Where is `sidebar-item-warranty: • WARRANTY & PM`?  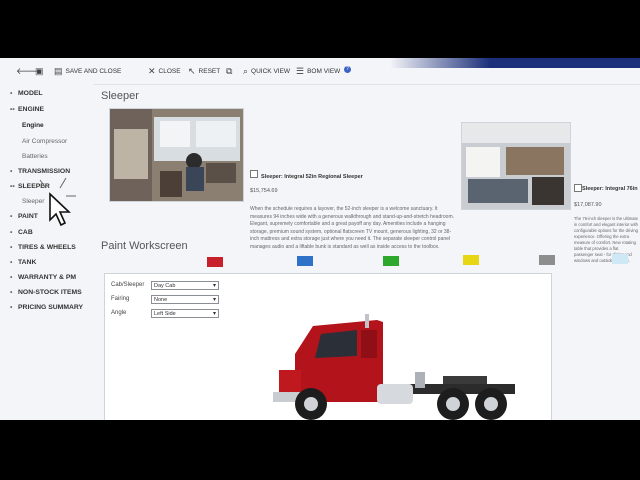 sidebar-item-warranty: • WARRANTY & PM is located at coordinates (43, 277).